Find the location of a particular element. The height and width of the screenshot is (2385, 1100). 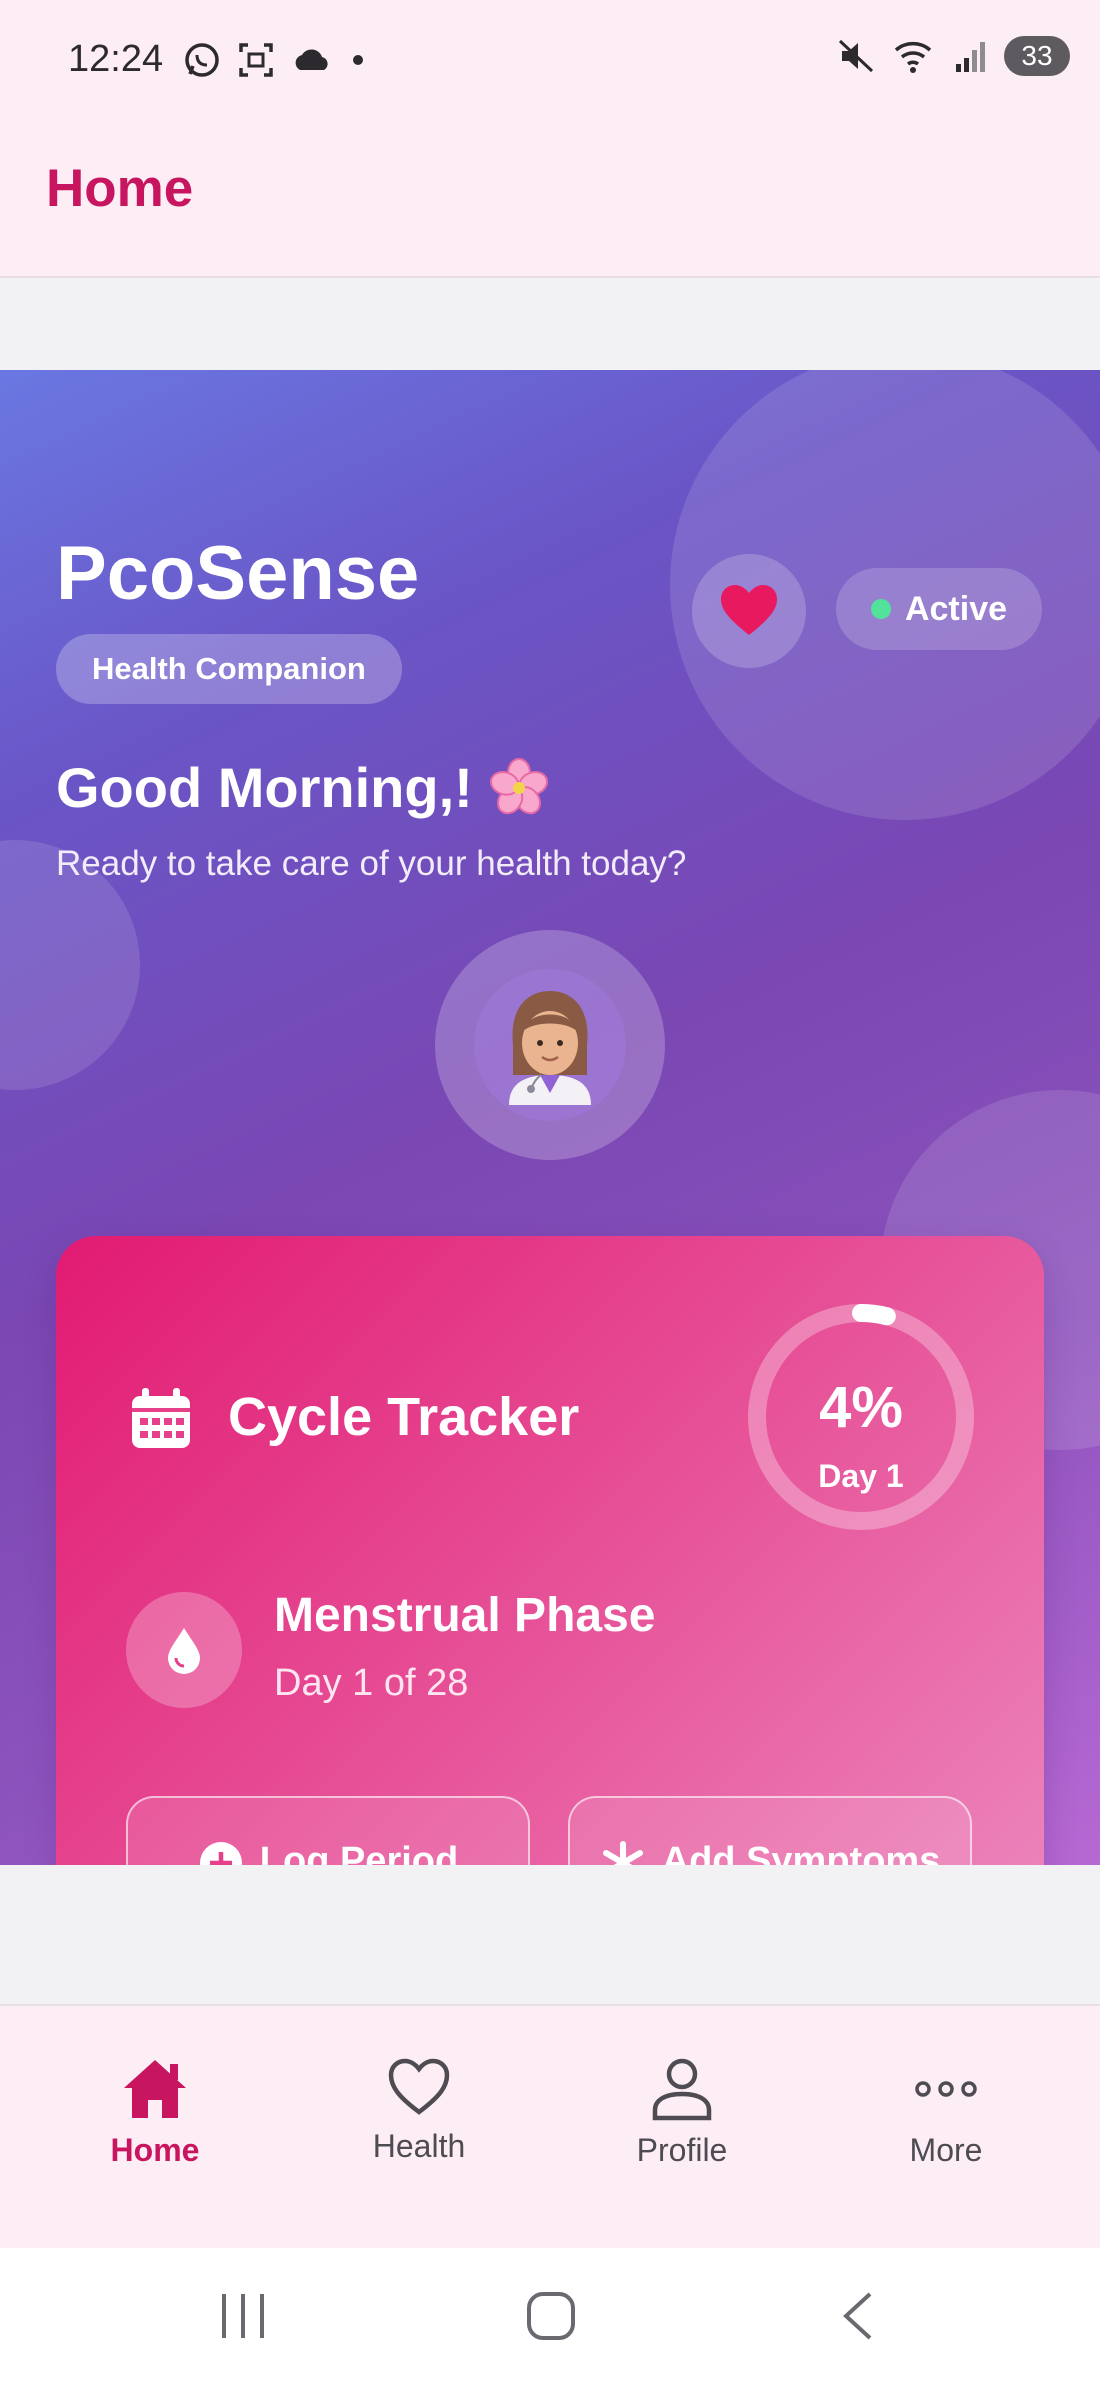

recent-apps-icon is located at coordinates (243, 2316).